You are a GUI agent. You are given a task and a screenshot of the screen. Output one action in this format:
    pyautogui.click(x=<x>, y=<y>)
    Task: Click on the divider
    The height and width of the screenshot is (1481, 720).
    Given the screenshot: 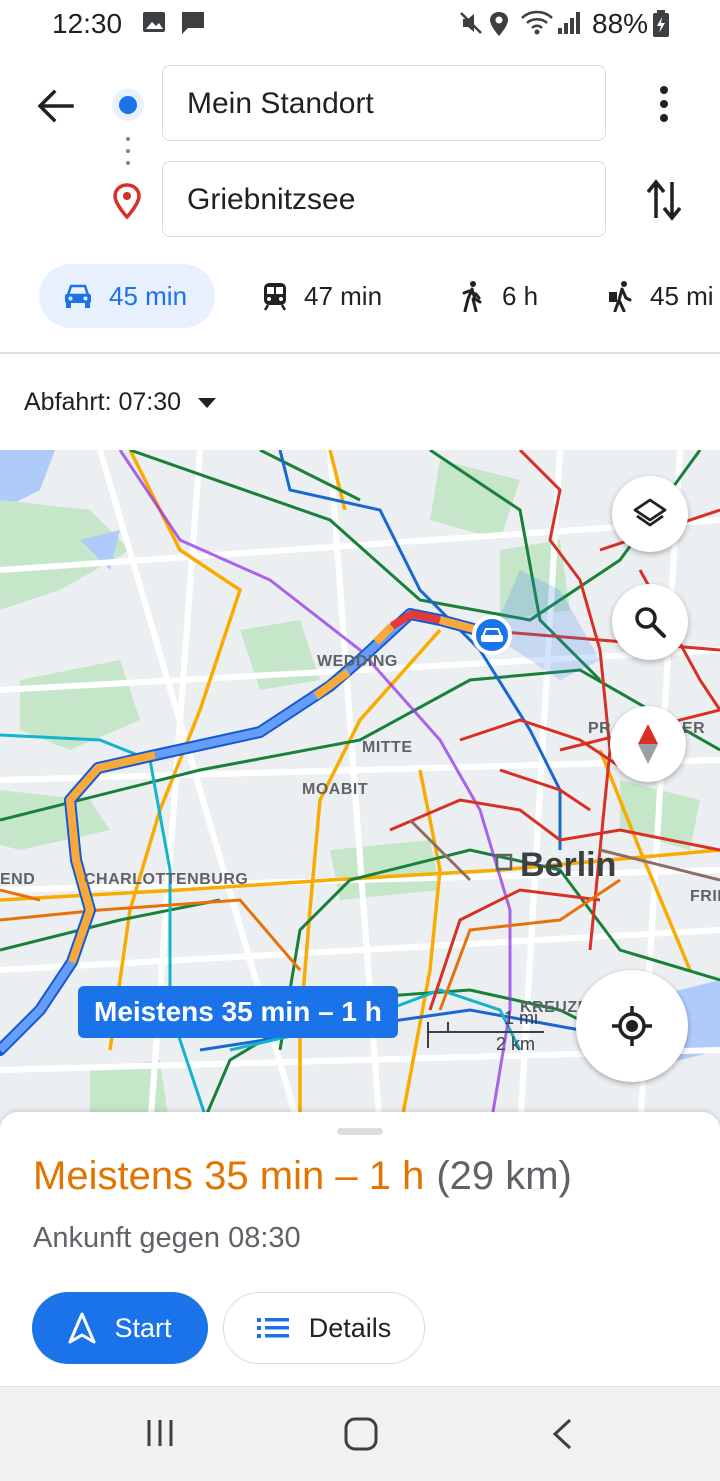 What is the action you would take?
    pyautogui.click(x=360, y=353)
    